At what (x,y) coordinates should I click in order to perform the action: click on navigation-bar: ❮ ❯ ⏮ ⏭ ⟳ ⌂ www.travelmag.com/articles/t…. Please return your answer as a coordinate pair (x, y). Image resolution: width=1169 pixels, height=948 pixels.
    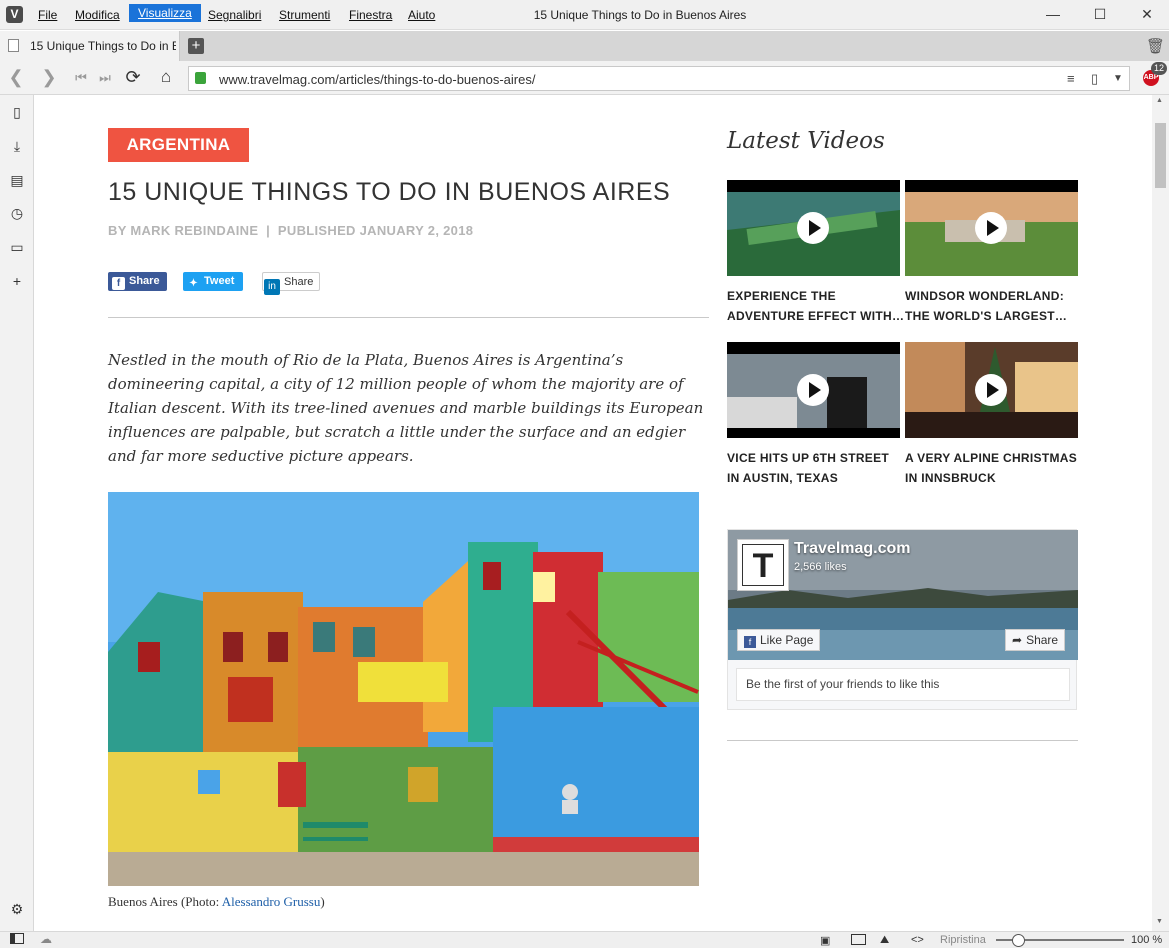
    Looking at the image, I should click on (584, 78).